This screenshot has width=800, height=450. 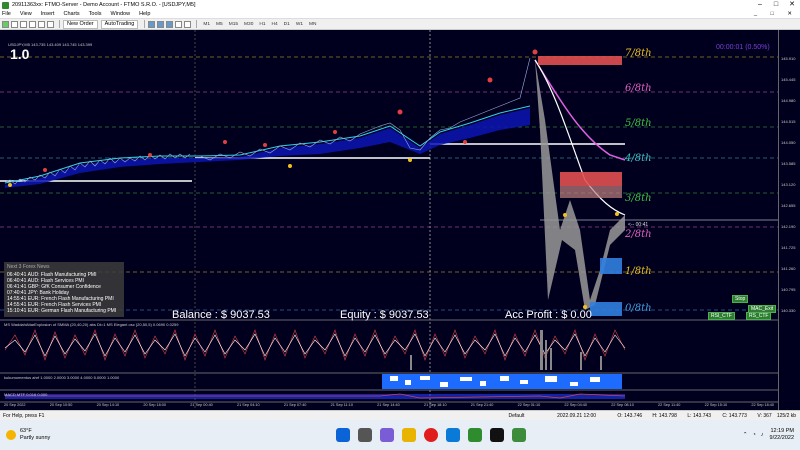 What do you see at coordinates (32, 24) in the screenshot?
I see `data-window-icon` at bounding box center [32, 24].